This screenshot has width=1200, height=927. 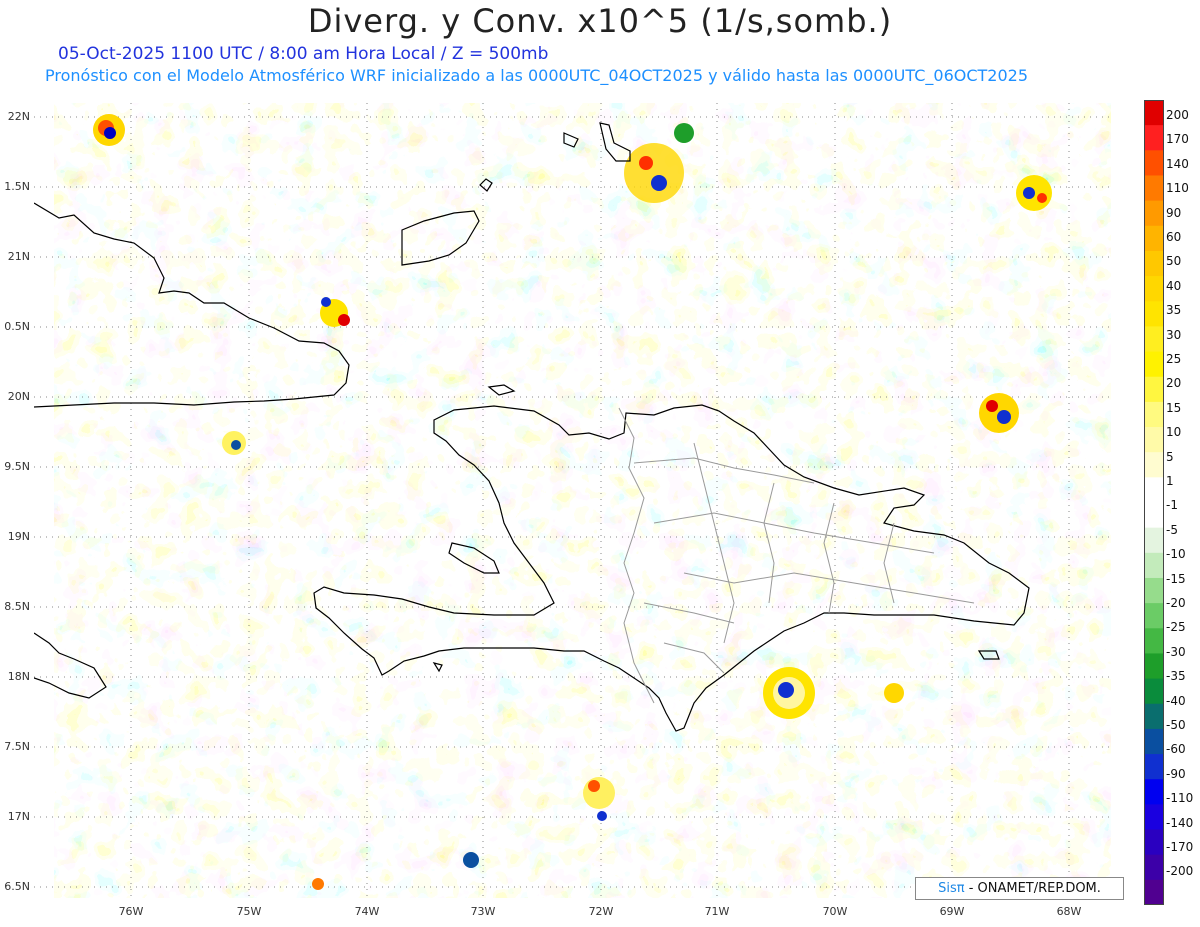 I want to click on colorbar, so click(x=1154, y=502).